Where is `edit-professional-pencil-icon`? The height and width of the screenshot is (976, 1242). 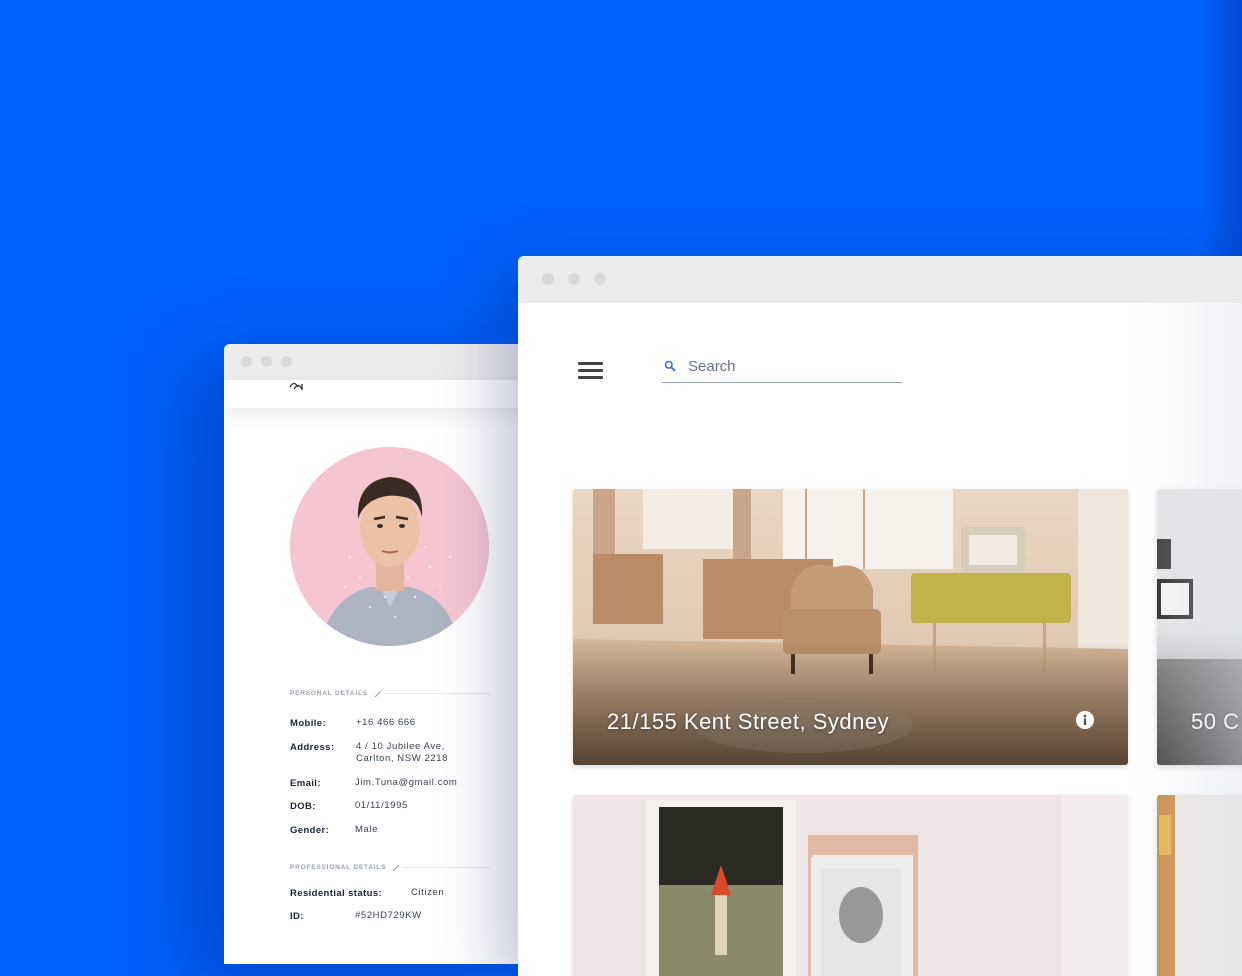
edit-professional-pencil-icon is located at coordinates (396, 868).